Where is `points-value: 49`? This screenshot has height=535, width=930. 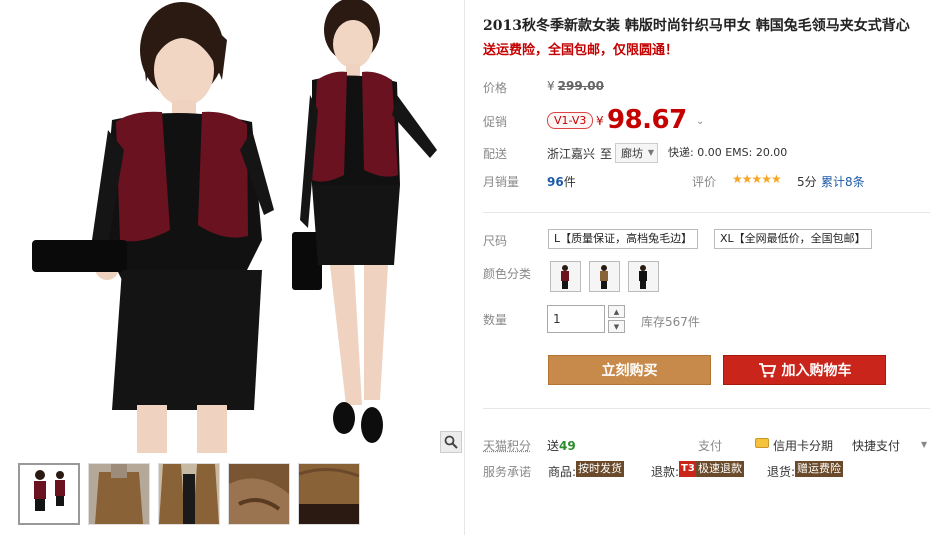
points-value: 49 is located at coordinates (567, 446).